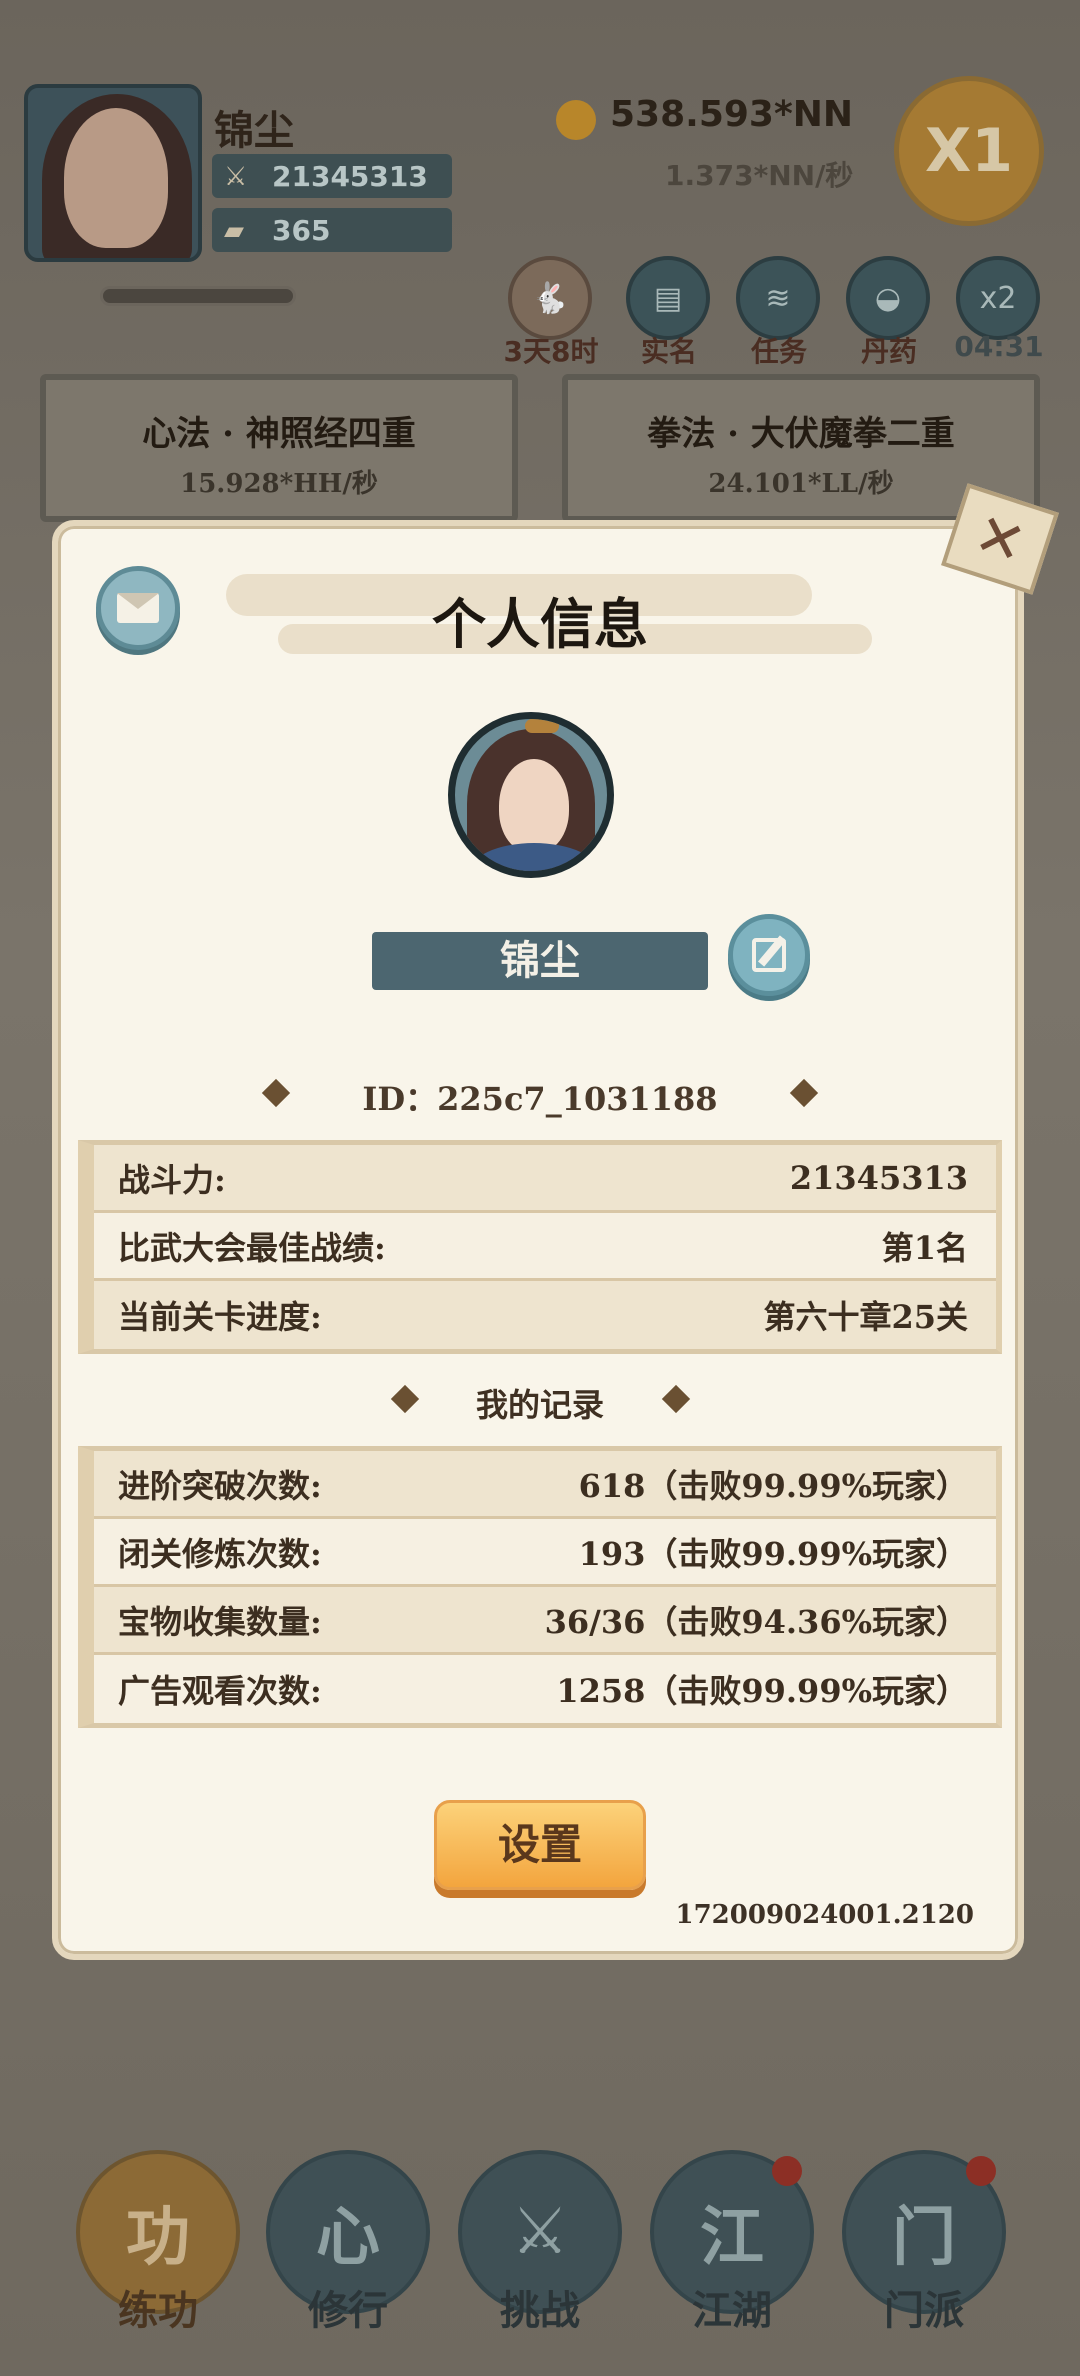 The image size is (1080, 2376). Describe the element at coordinates (551, 351) in the screenshot. I see `event-timer: 3天8时` at that location.